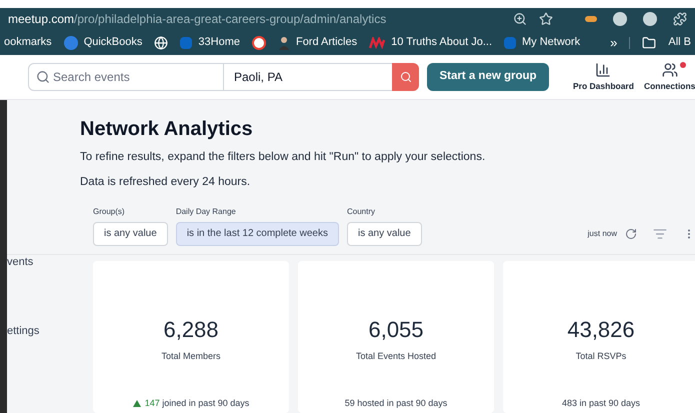 The height and width of the screenshot is (413, 695). What do you see at coordinates (308, 77) in the screenshot?
I see `location-field: Paoli, PA` at bounding box center [308, 77].